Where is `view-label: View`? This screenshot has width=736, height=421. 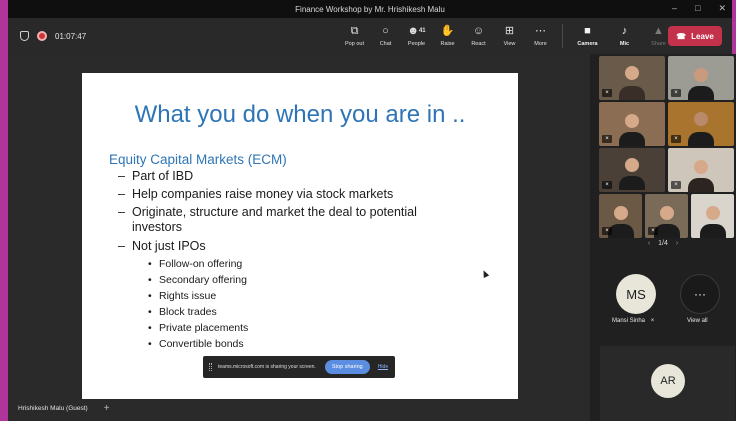
view-label: View is located at coordinates (509, 43).